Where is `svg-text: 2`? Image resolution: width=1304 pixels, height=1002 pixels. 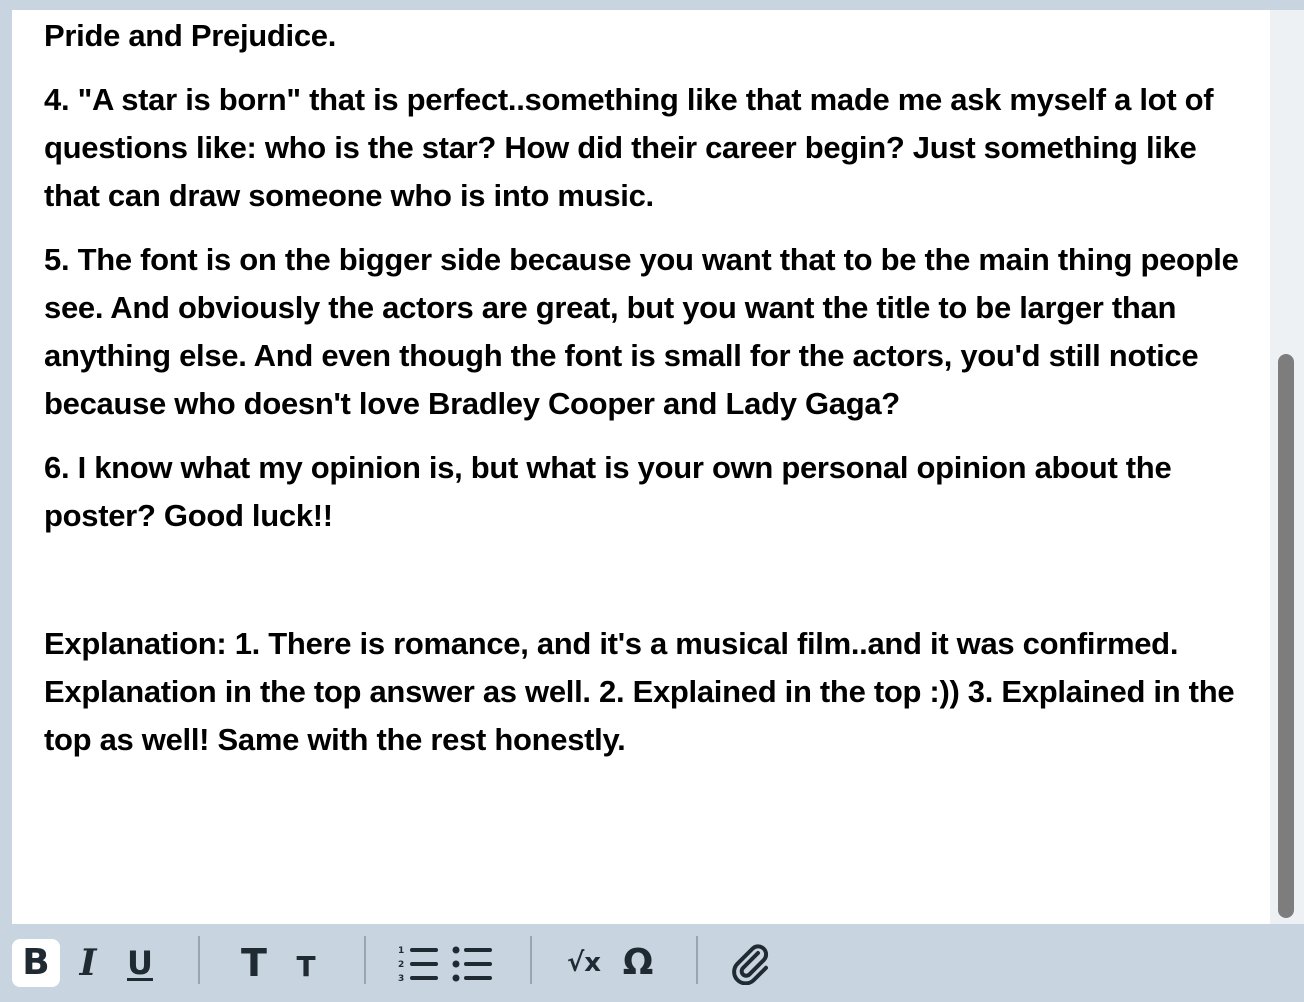
svg-text: 2 is located at coordinates (401, 965).